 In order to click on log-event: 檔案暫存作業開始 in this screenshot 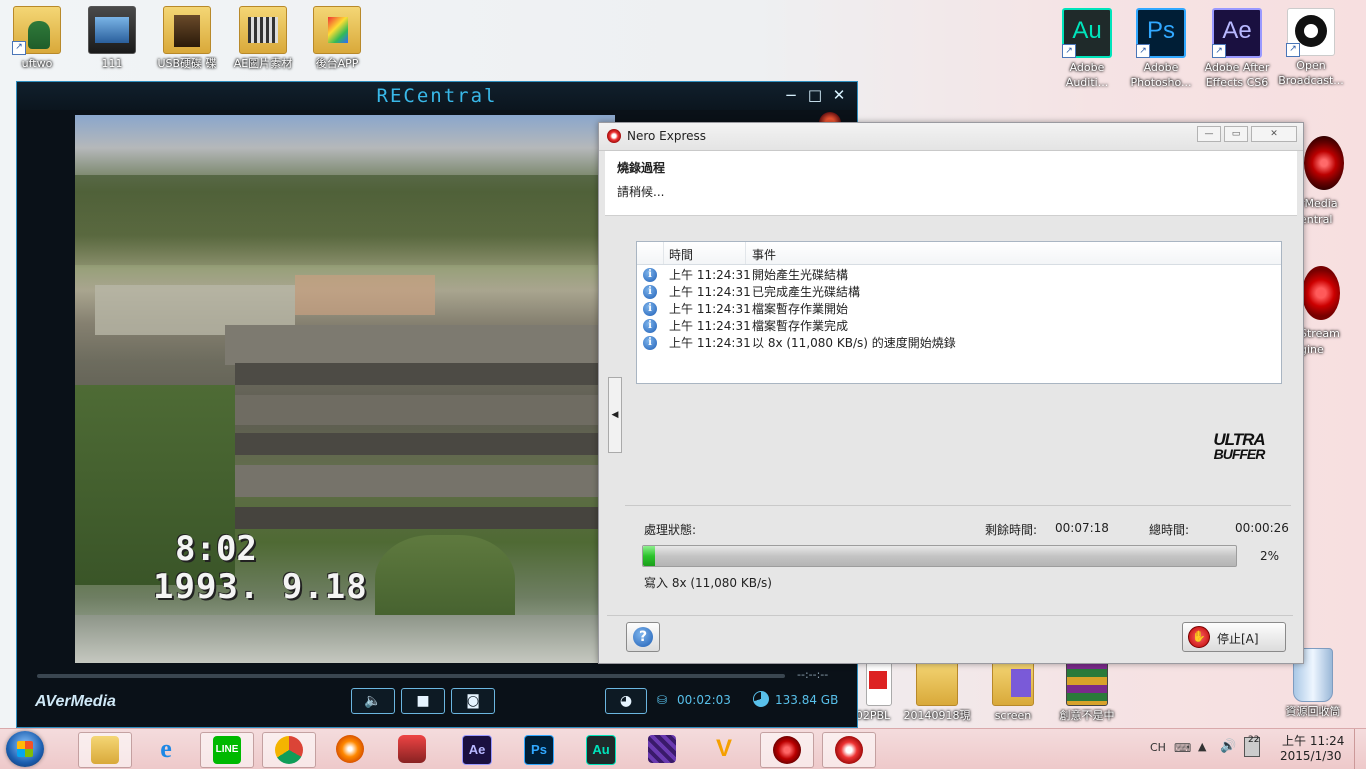, I will do `click(800, 309)`.